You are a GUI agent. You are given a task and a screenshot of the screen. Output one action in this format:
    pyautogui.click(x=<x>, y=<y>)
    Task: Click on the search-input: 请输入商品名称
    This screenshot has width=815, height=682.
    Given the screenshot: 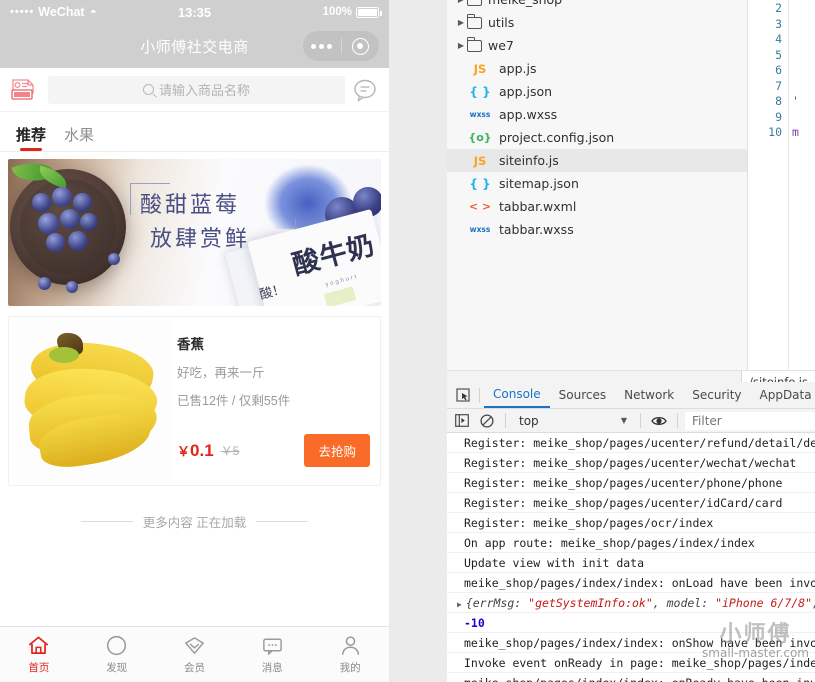 What is the action you would take?
    pyautogui.click(x=196, y=89)
    